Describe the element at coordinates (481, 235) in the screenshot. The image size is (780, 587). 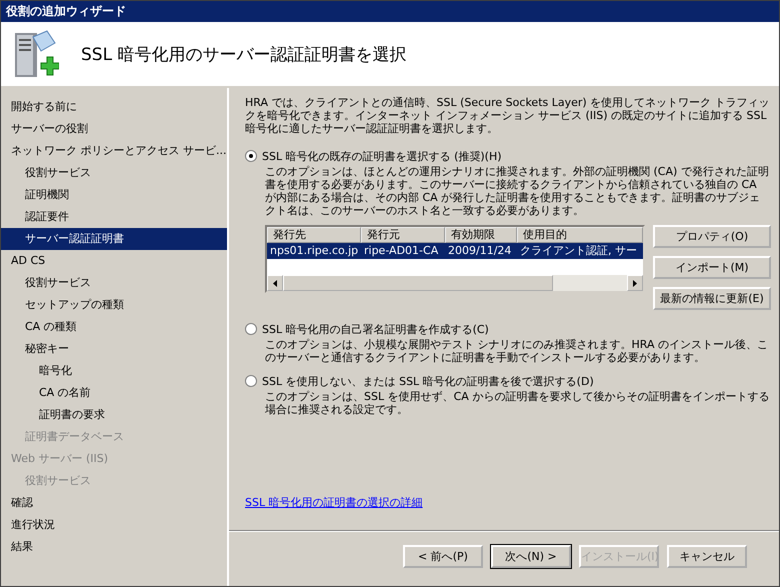
I see `column-header: 有効期限` at that location.